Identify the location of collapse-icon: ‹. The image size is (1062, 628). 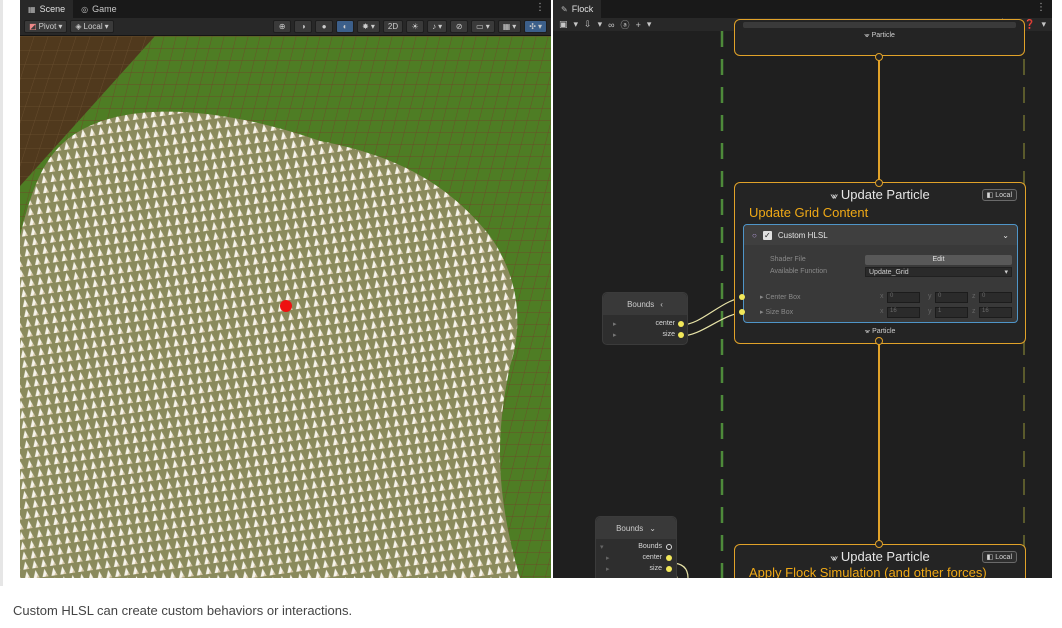
(661, 304).